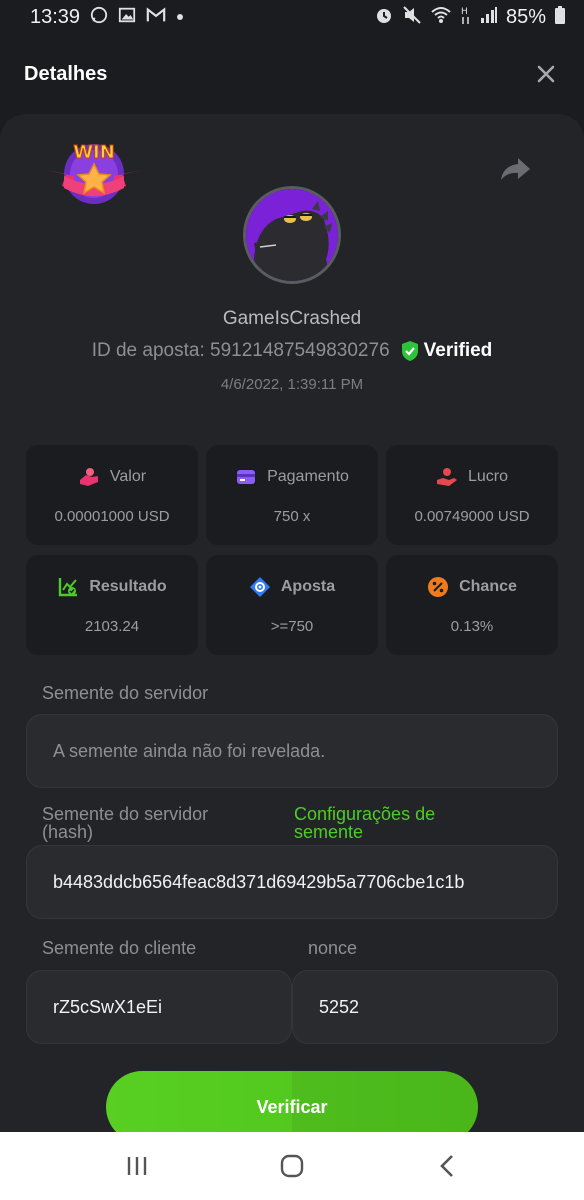 The image size is (584, 1200). I want to click on alarm-icon, so click(384, 17).